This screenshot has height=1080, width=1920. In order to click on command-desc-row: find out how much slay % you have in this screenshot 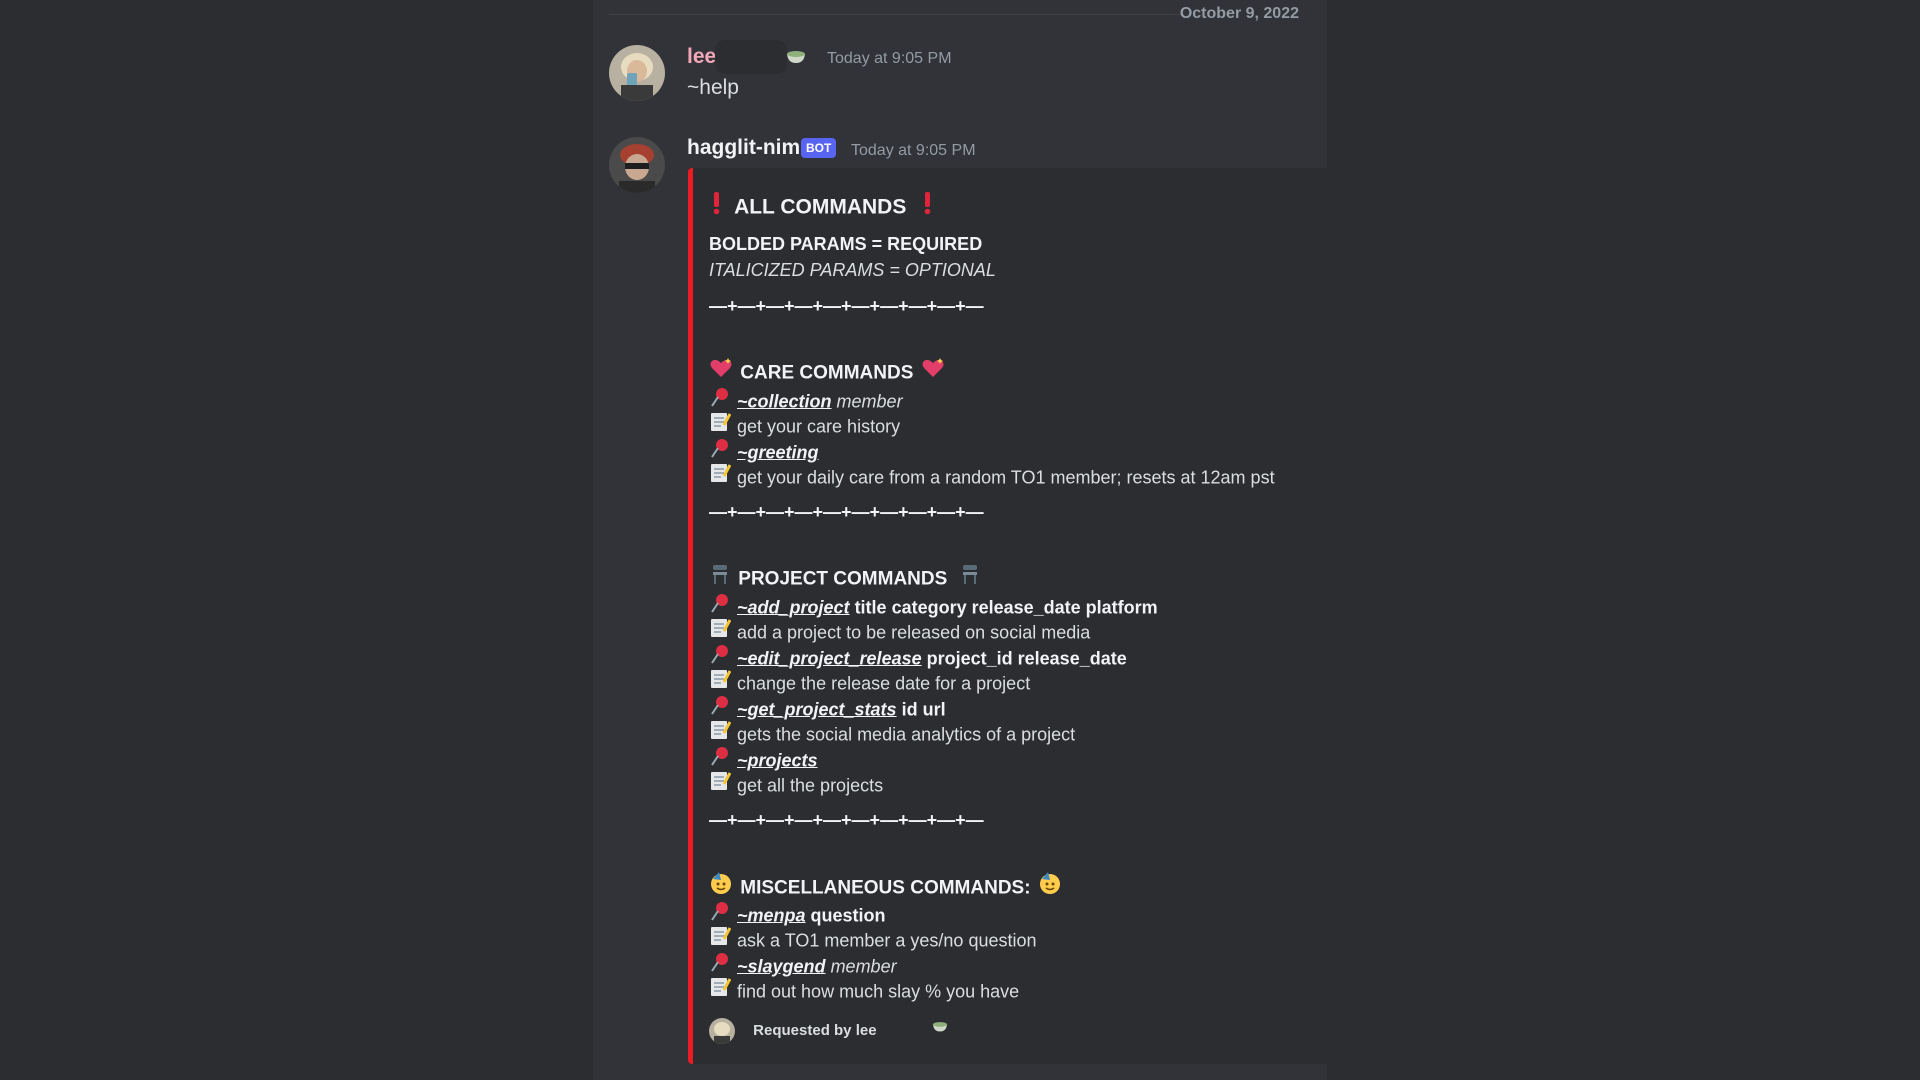, I will do `click(864, 990)`.